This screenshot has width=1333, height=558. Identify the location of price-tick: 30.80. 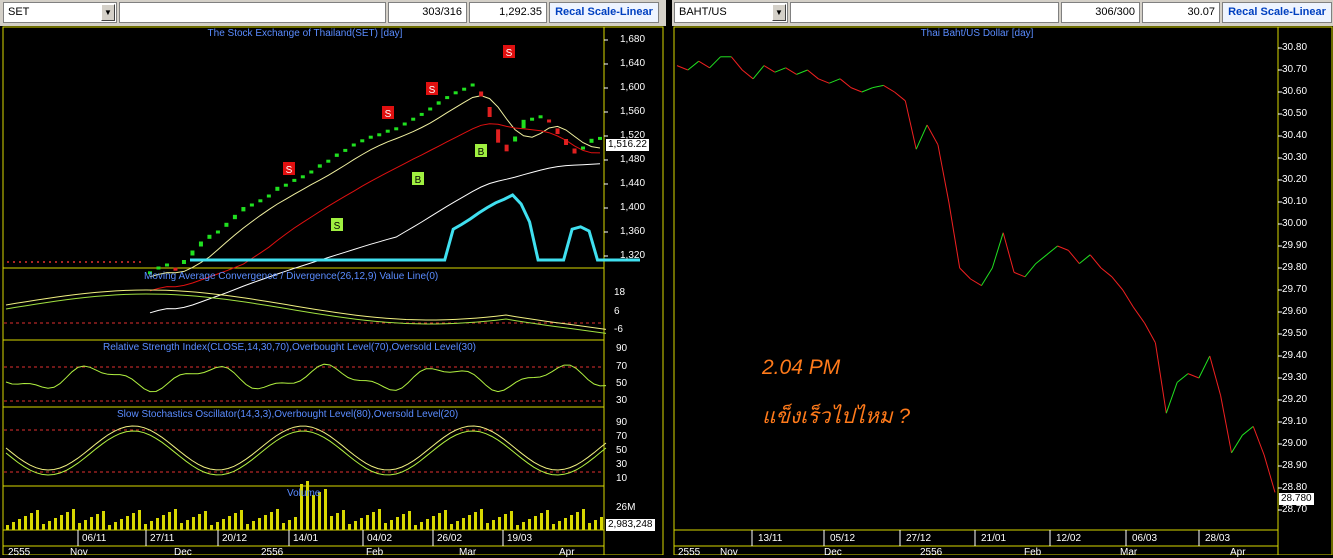
(1295, 47).